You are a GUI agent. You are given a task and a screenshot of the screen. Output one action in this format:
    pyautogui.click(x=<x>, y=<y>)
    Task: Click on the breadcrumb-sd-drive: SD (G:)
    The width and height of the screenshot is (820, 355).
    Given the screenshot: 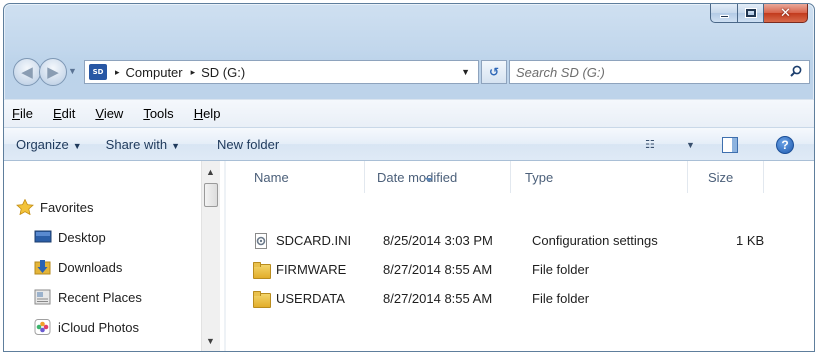 What is the action you would take?
    pyautogui.click(x=223, y=72)
    